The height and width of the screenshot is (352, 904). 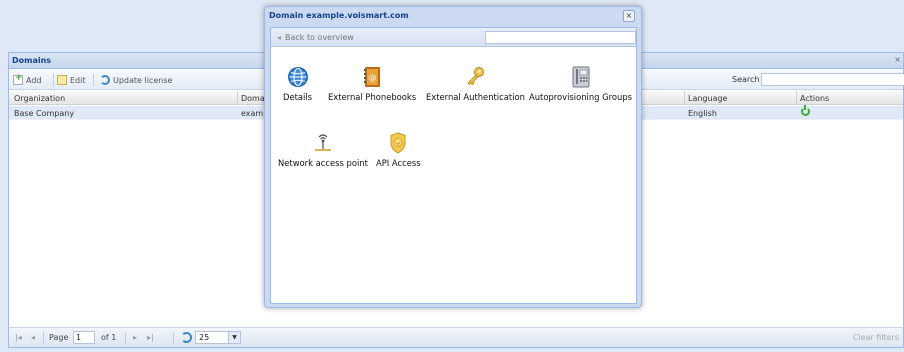 I want to click on column-language: Language, so click(x=707, y=98).